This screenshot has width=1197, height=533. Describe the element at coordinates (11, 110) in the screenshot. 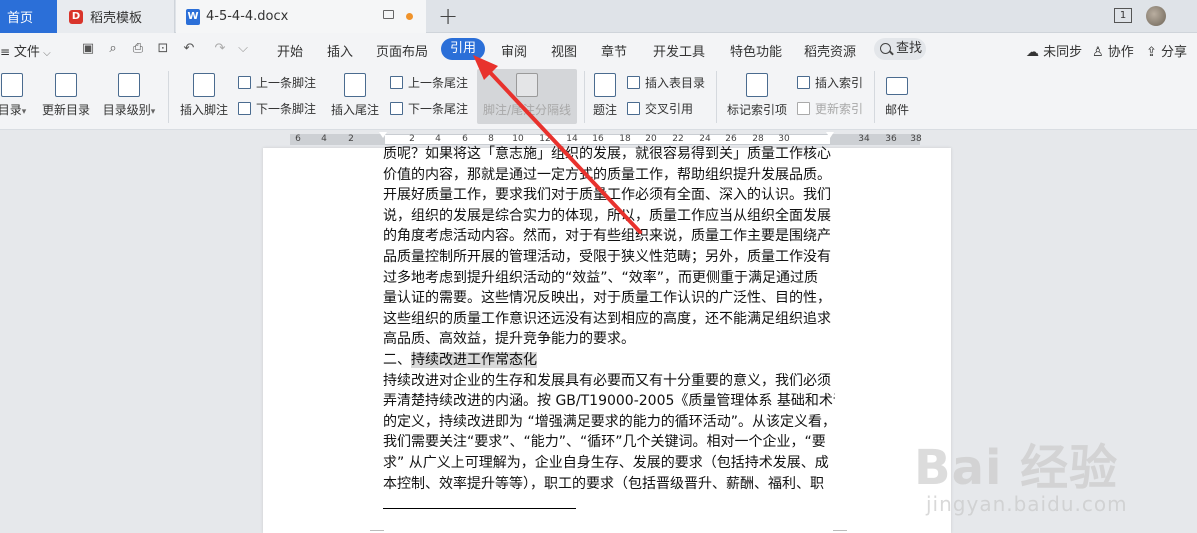

I see `toc-label: 目录` at that location.